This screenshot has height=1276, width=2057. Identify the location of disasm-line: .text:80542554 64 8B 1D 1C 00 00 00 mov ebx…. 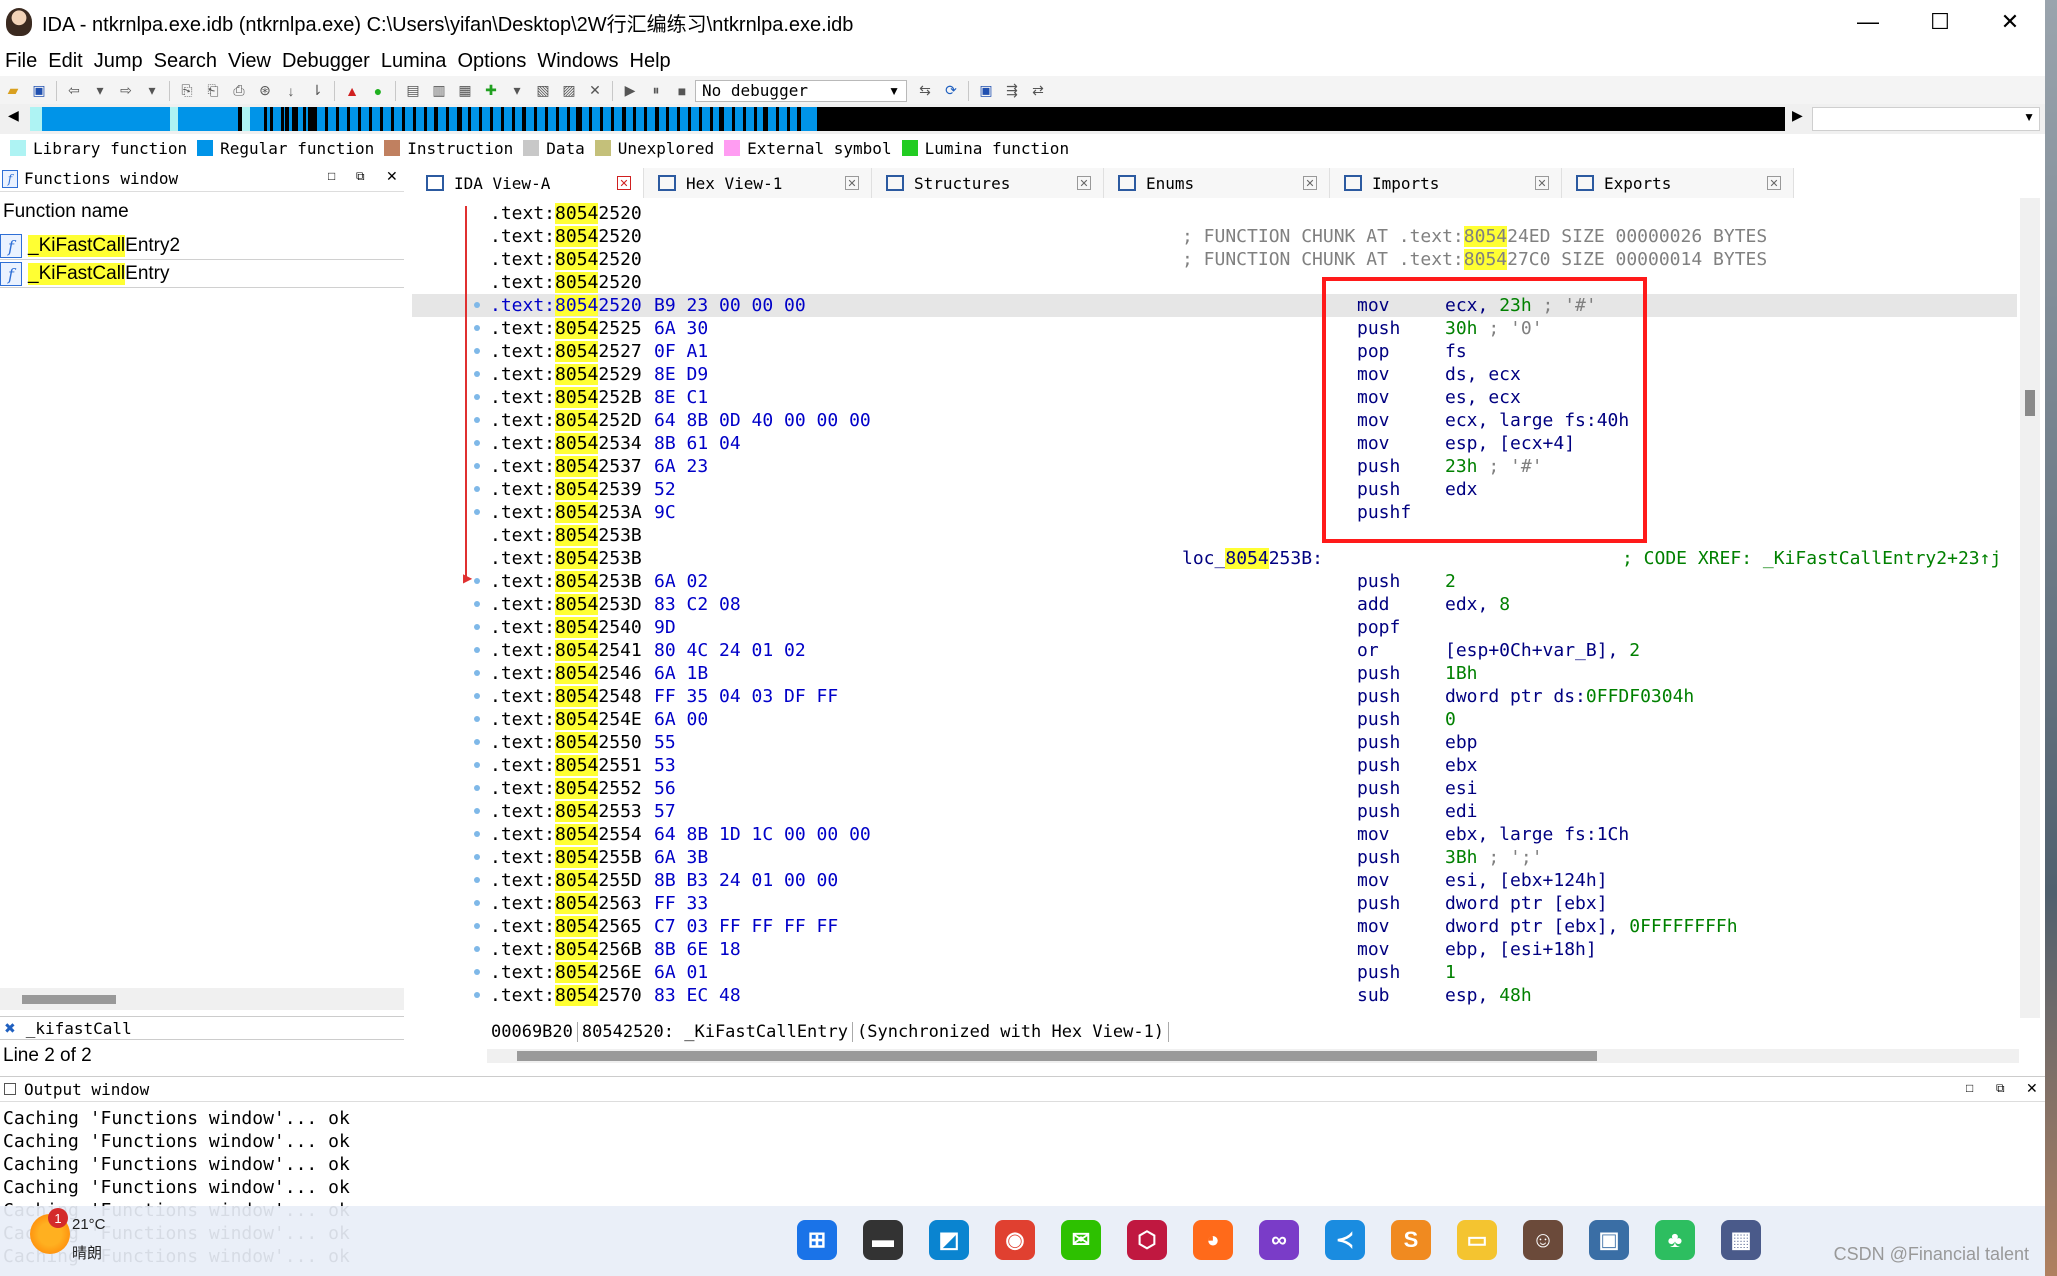
(1214, 834).